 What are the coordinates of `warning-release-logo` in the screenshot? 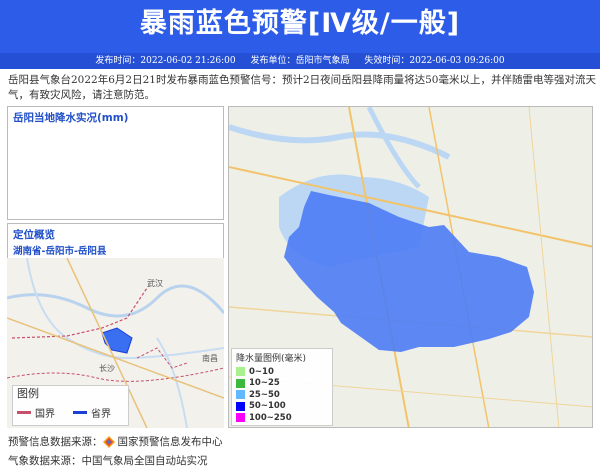 It's located at (108, 441).